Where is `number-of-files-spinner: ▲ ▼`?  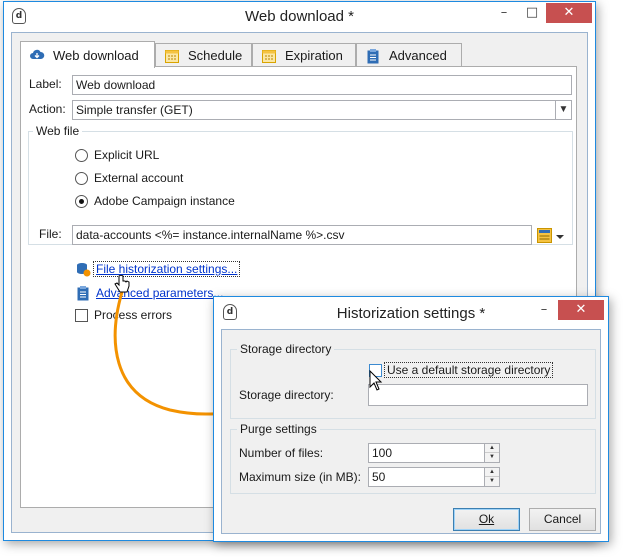 number-of-files-spinner: ▲ ▼ is located at coordinates (491, 453).